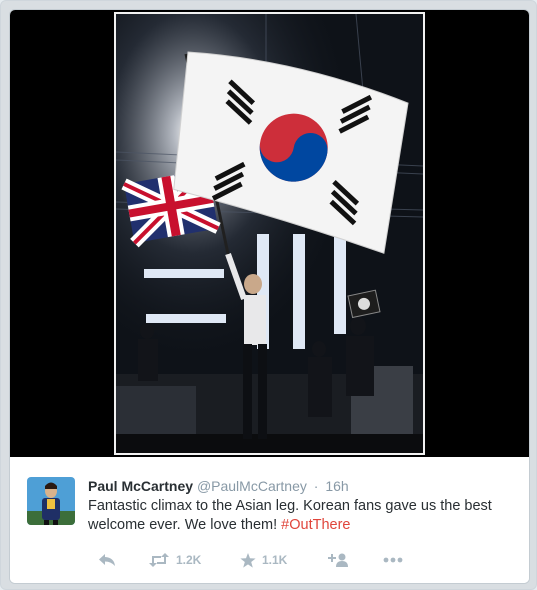  I want to click on favorite-button: 1.1K, so click(263, 560).